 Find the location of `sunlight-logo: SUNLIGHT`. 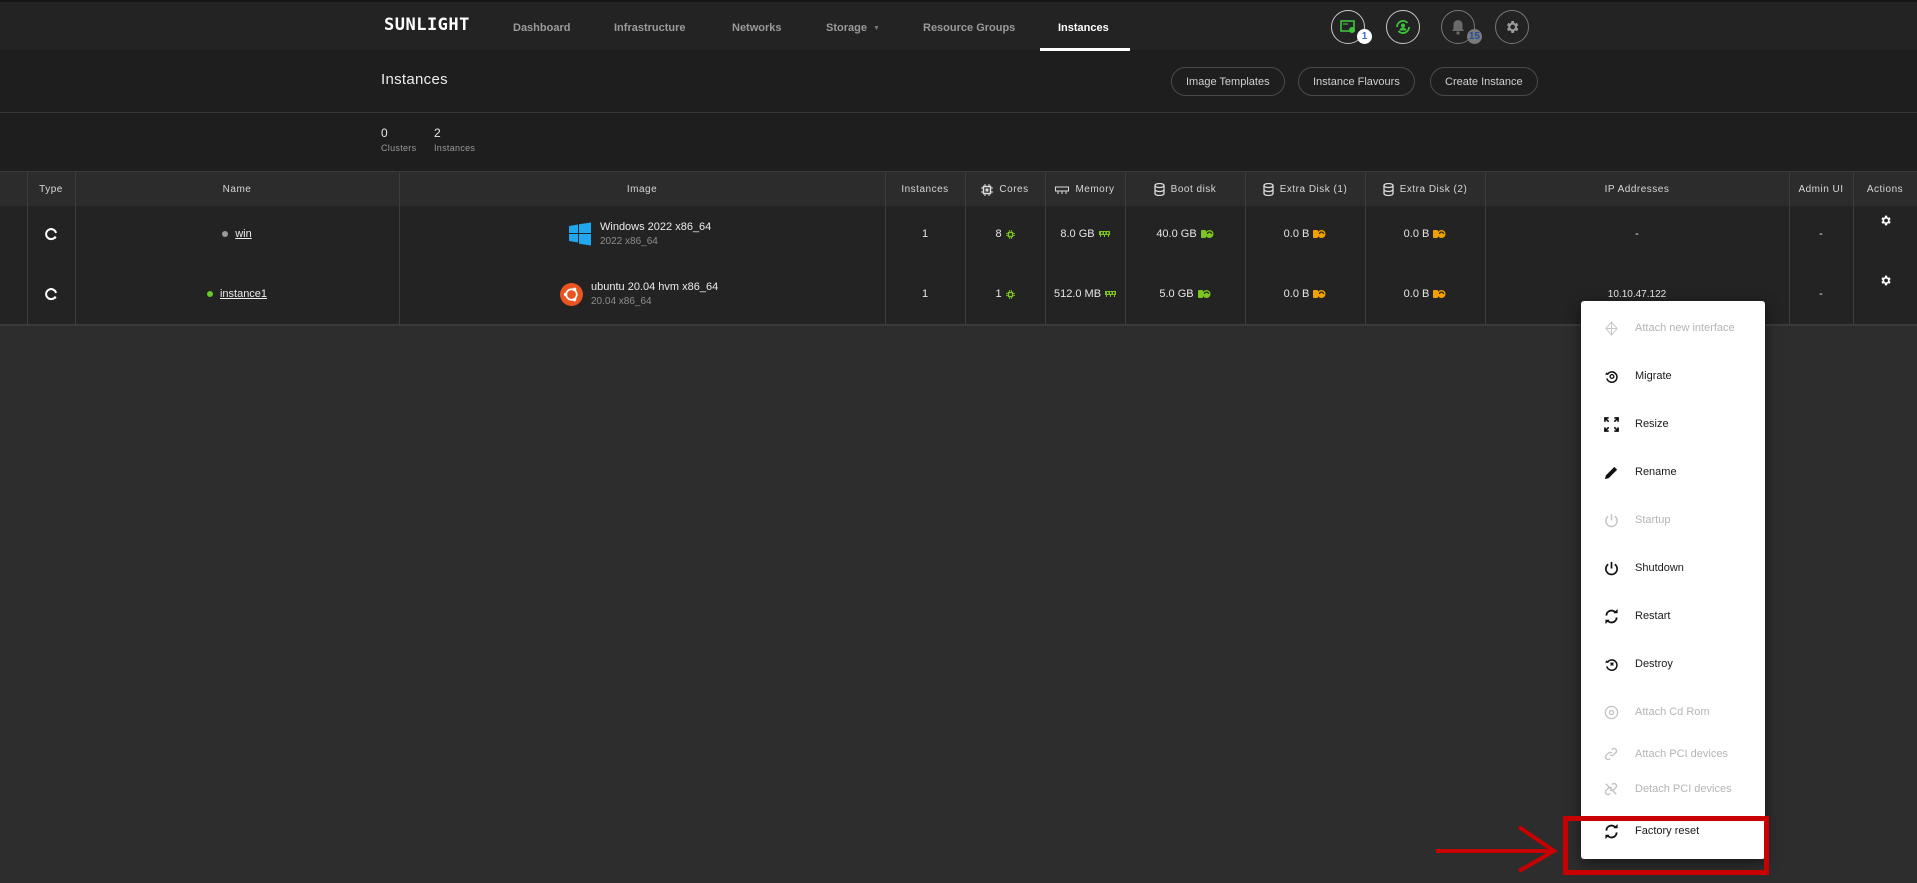

sunlight-logo: SUNLIGHT is located at coordinates (427, 25).